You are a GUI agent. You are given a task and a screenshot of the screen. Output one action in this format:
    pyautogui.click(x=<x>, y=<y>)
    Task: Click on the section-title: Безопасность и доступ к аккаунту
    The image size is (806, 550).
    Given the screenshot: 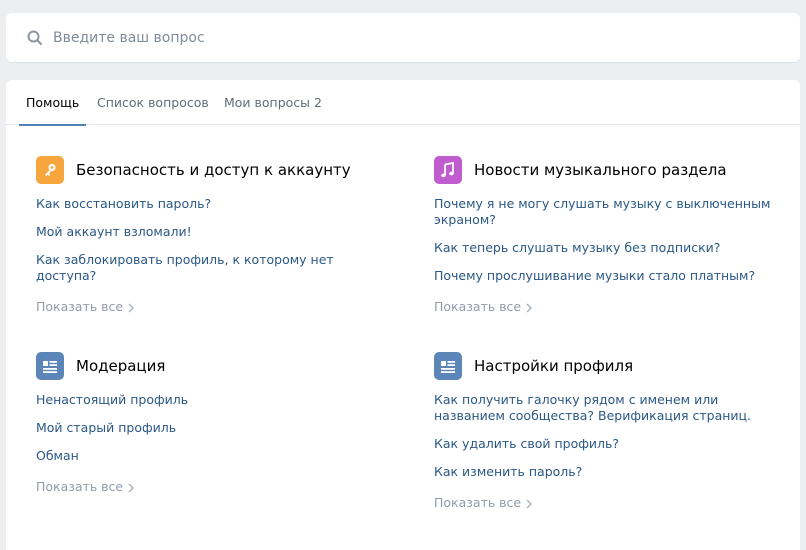 What is the action you would take?
    pyautogui.click(x=213, y=170)
    